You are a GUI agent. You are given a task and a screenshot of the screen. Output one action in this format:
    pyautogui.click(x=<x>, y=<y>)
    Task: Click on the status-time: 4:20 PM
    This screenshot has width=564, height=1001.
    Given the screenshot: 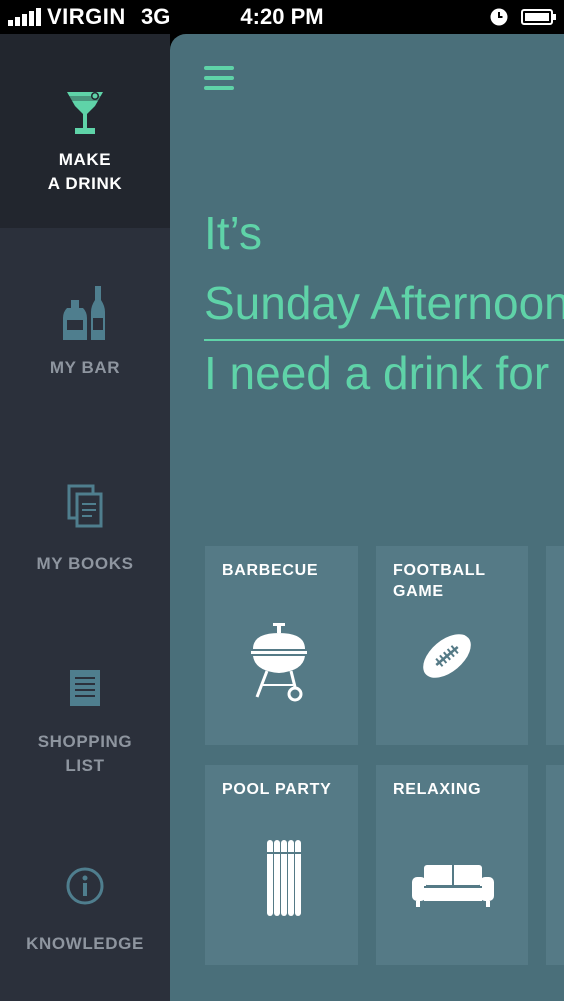 What is the action you would take?
    pyautogui.click(x=282, y=16)
    